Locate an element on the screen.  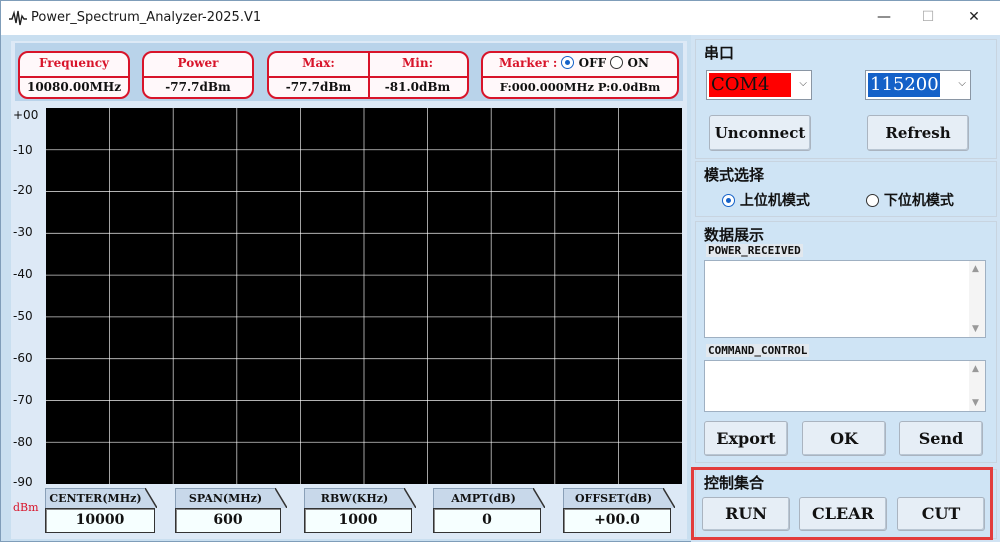
command-control-textbox: ▲ ▼ is located at coordinates (845, 386).